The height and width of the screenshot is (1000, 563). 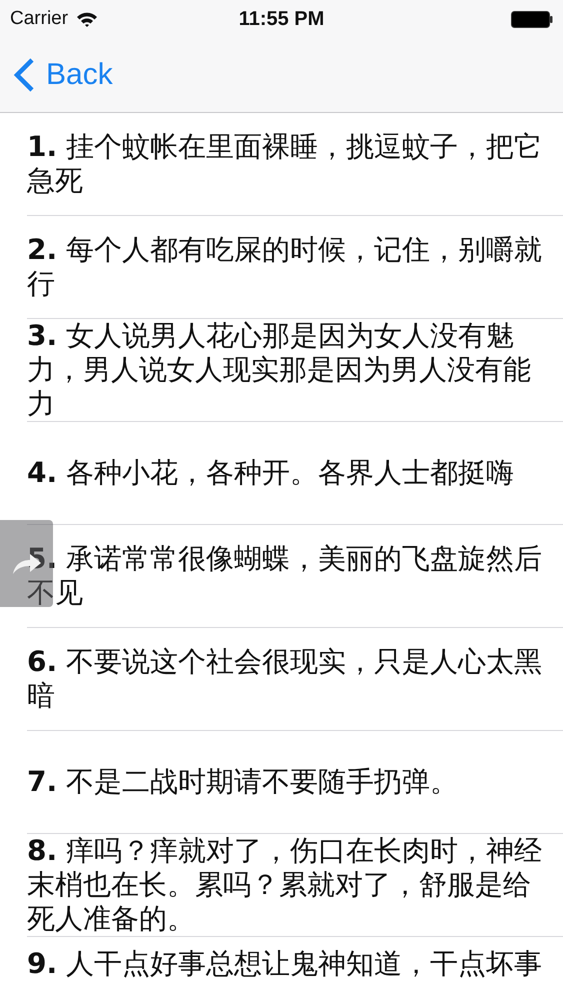 I want to click on carrier-label: Carrier, so click(x=39, y=19).